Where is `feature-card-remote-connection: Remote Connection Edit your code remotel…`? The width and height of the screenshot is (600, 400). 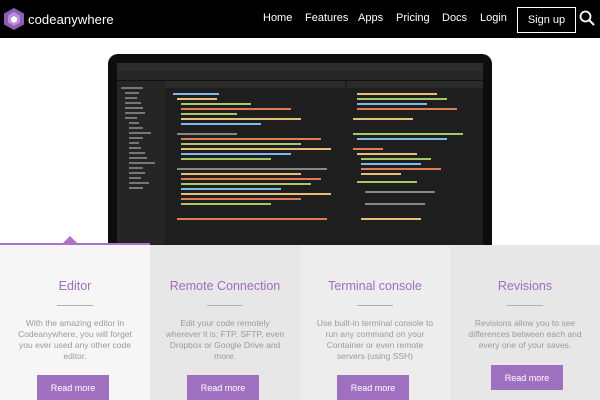 feature-card-remote-connection: Remote Connection Edit your code remotel… is located at coordinates (225, 322).